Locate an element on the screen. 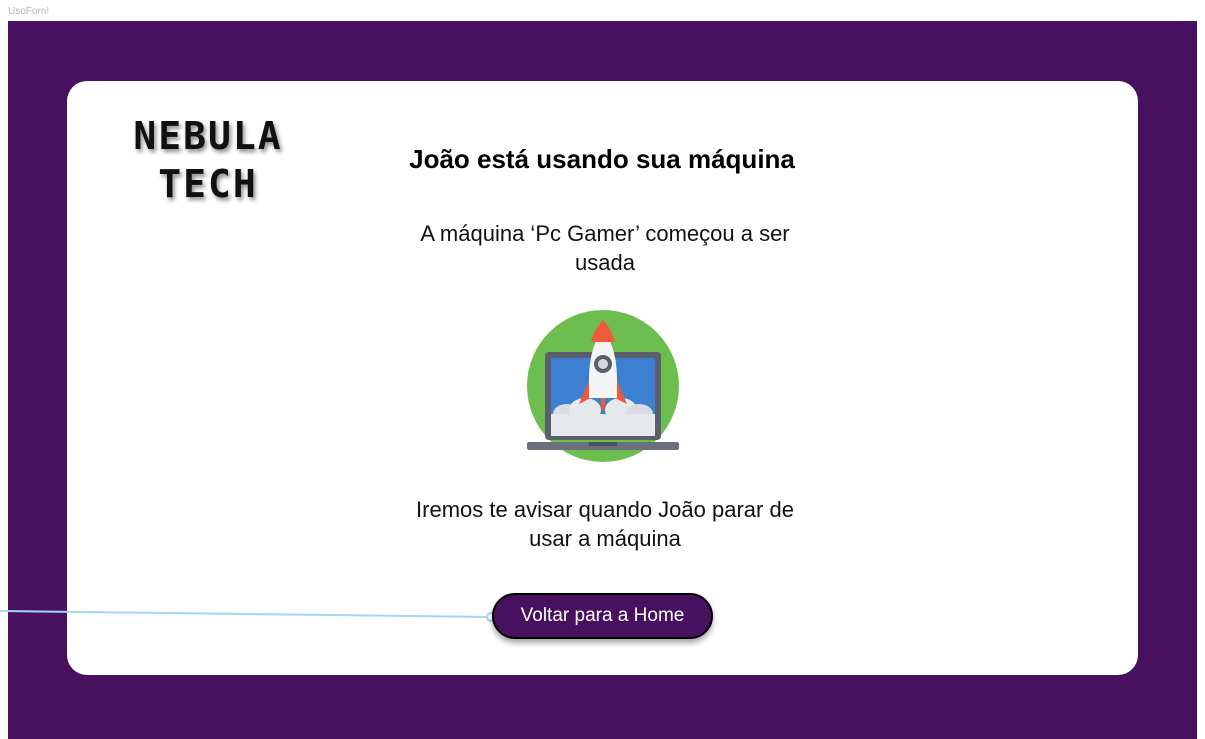  page-title: João está usando sua máquina is located at coordinates (602, 159).